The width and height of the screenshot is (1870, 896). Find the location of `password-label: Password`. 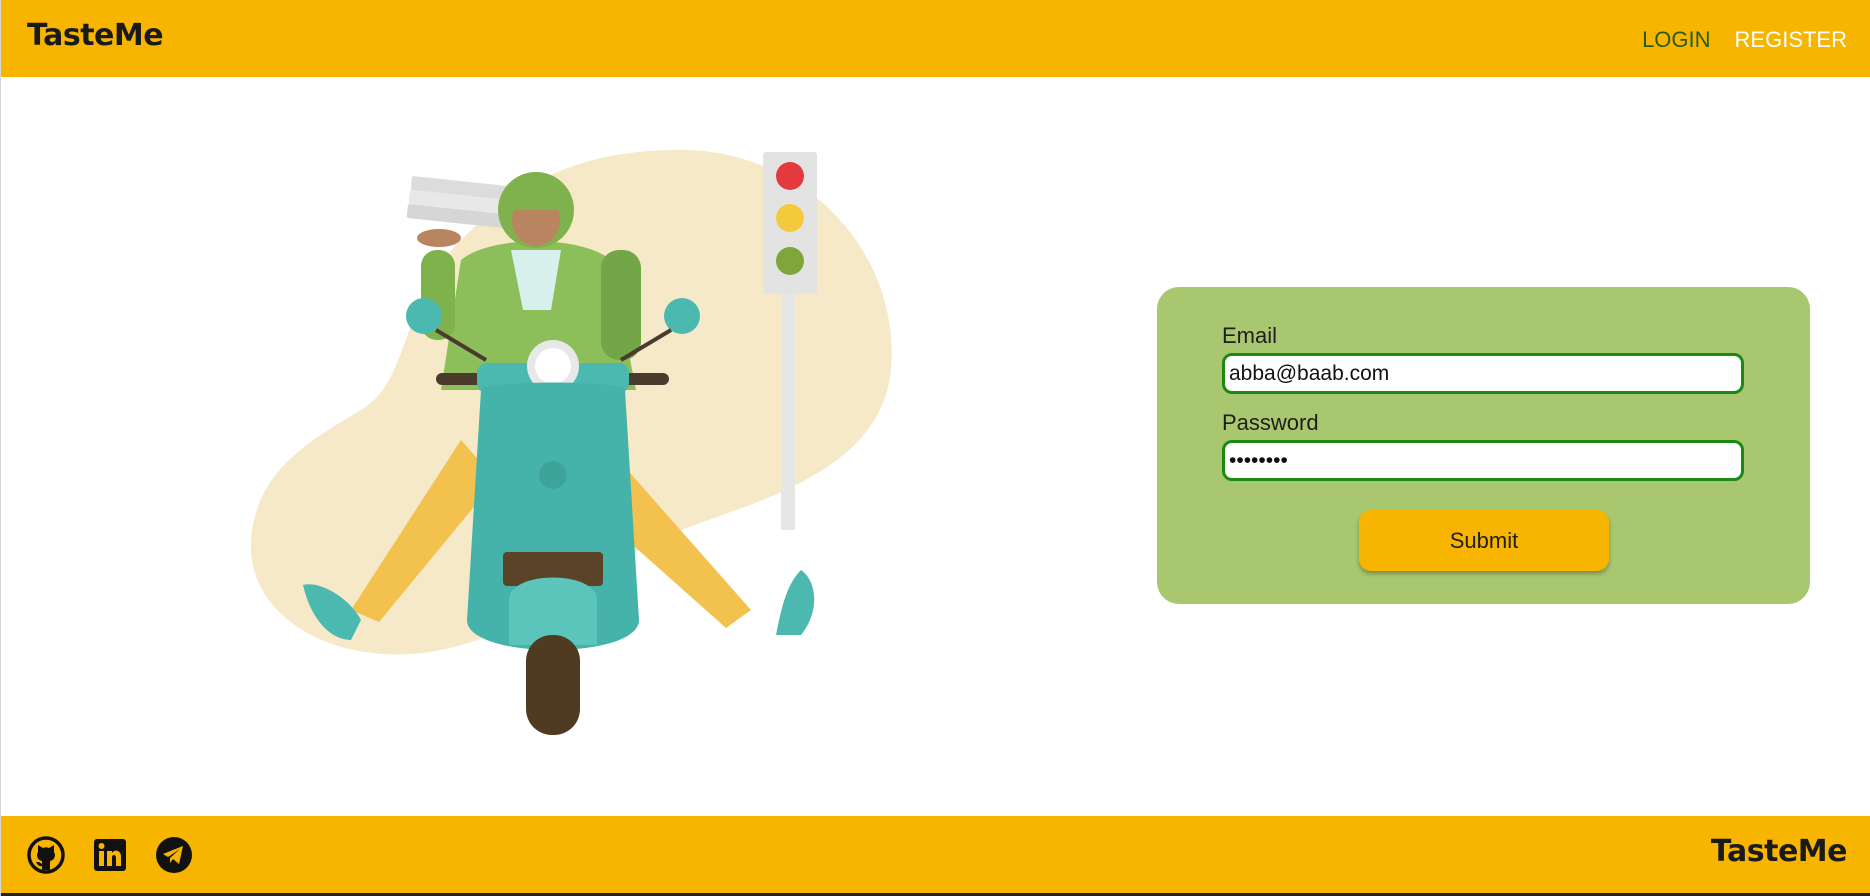

password-label: Password is located at coordinates (1270, 422).